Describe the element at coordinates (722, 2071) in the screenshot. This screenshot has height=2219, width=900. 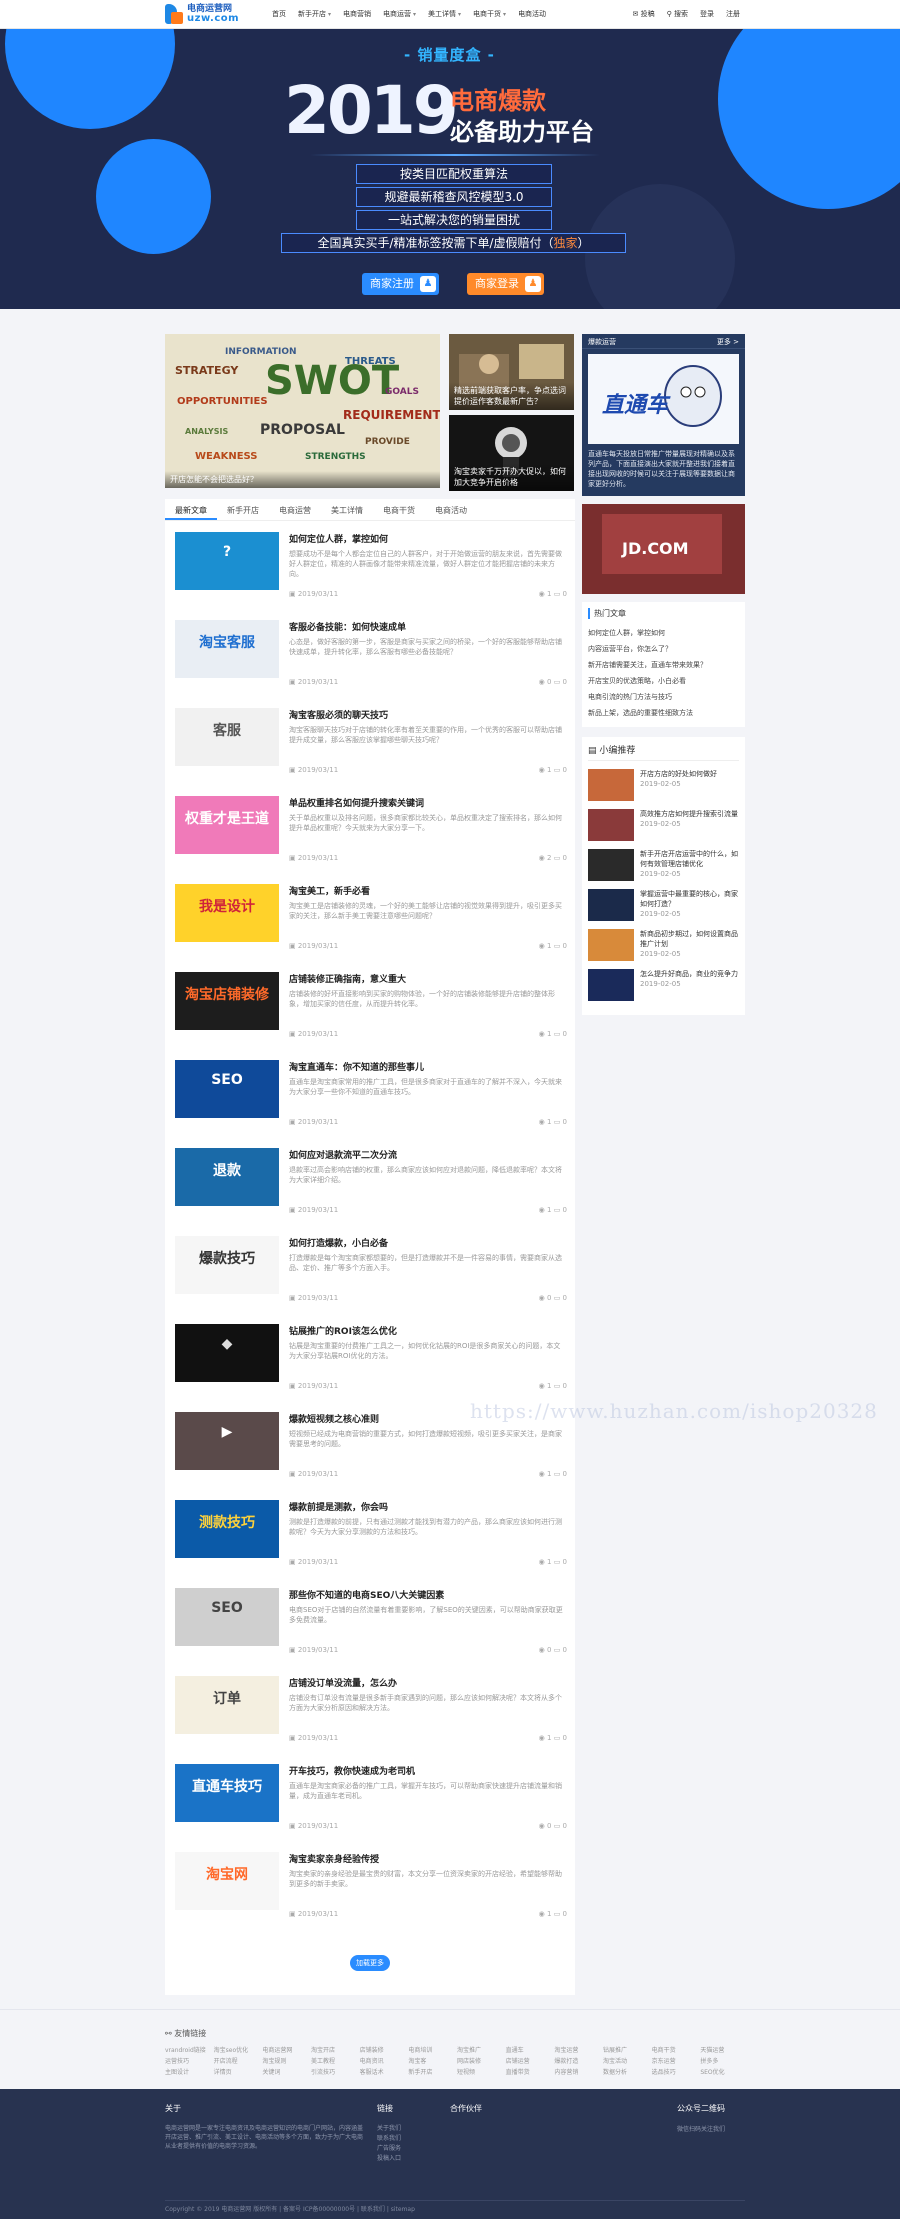
I see `friend-link: SEO优化` at that location.